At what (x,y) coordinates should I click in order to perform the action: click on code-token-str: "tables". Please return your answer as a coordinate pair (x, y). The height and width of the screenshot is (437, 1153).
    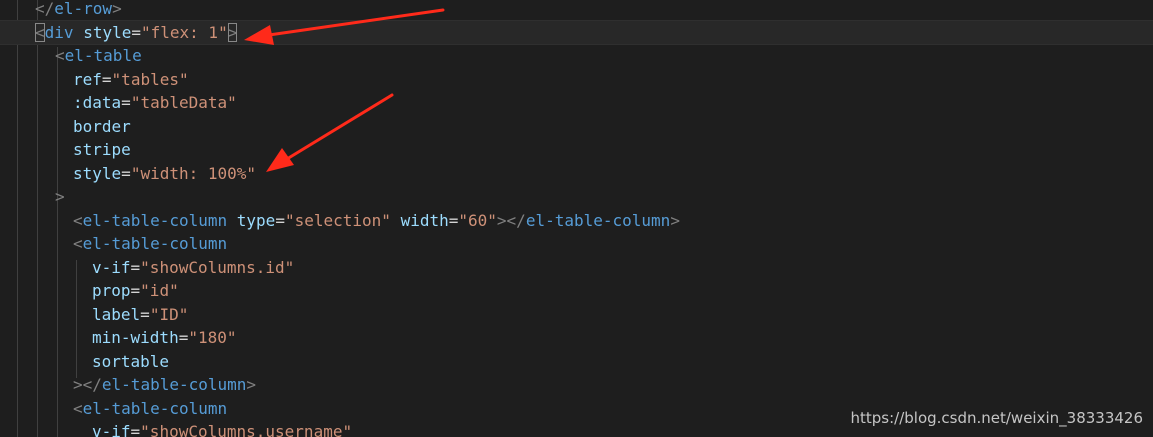
    Looking at the image, I should click on (150, 79).